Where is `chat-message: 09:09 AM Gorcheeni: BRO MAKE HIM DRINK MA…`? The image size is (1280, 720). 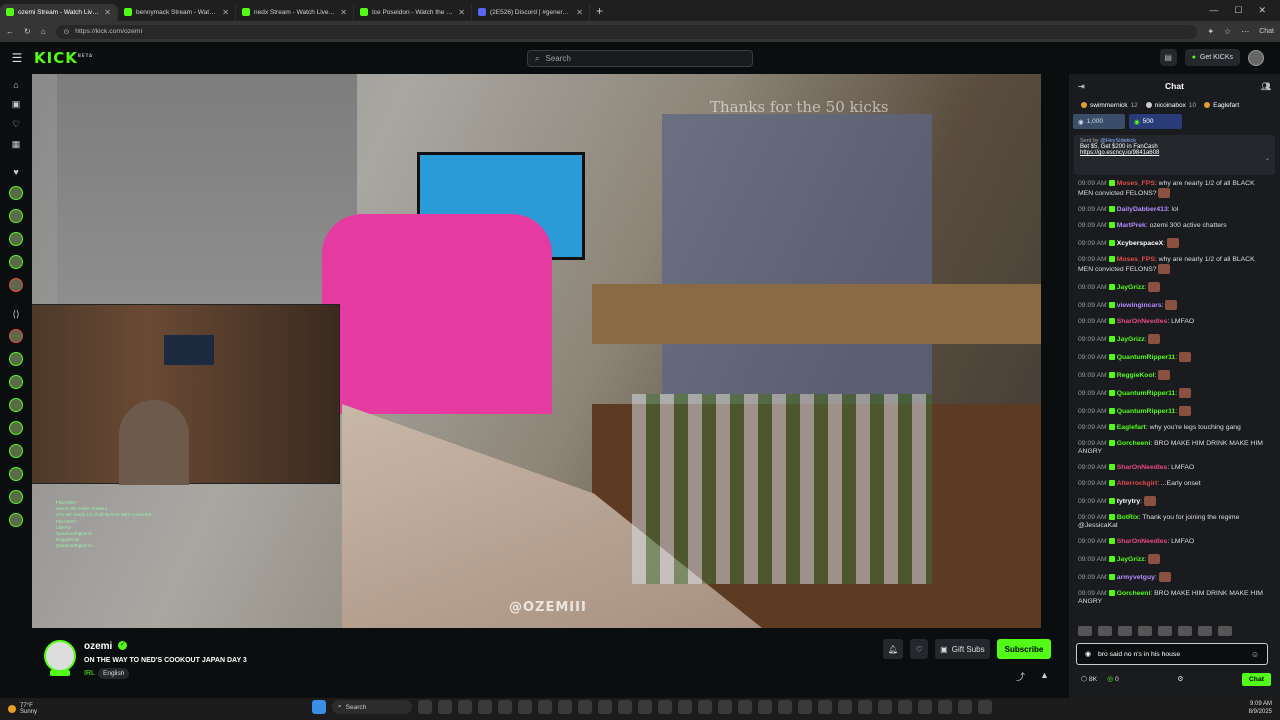 chat-message: 09:09 AM Gorcheeni: BRO MAKE HIM DRINK MA… is located at coordinates (1174, 448).